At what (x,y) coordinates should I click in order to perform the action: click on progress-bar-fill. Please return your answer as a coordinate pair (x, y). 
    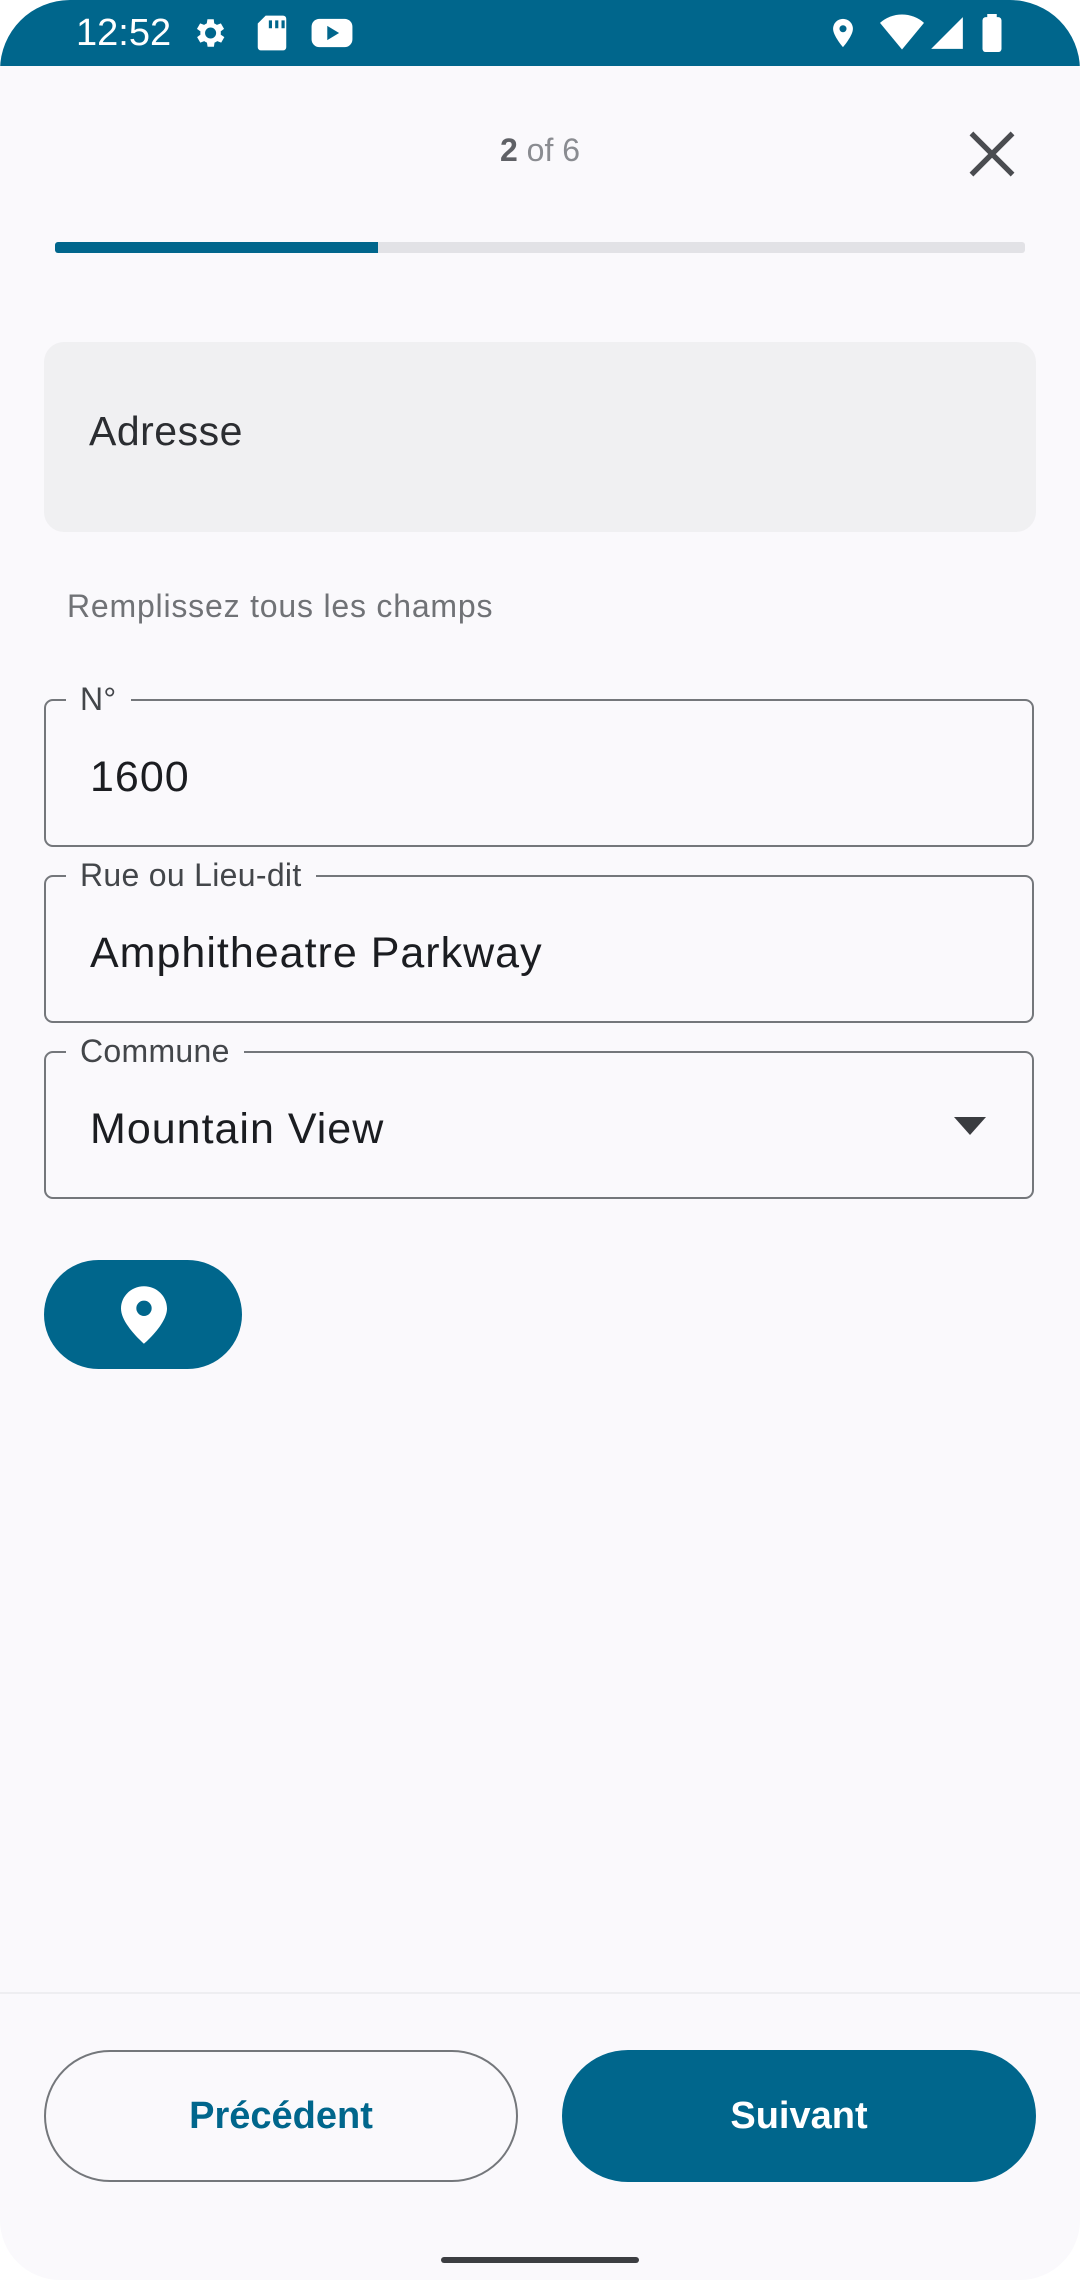
    Looking at the image, I should click on (216, 247).